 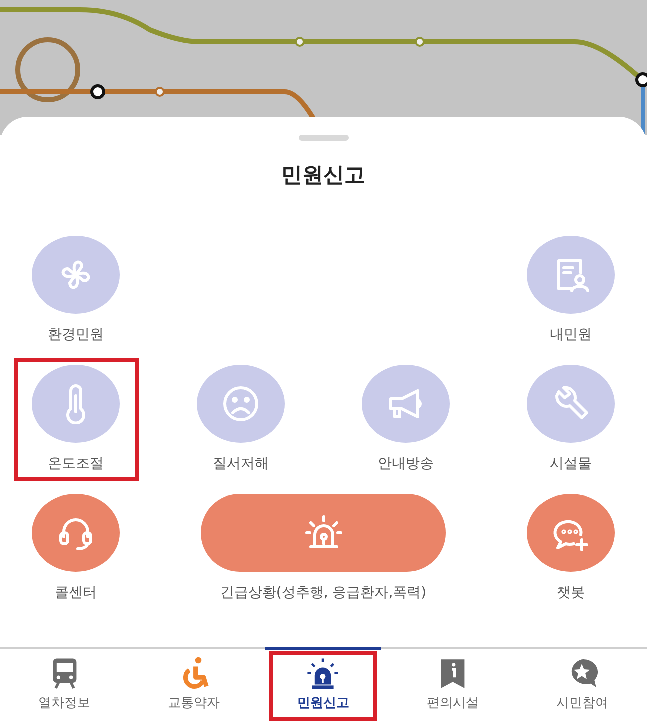 I want to click on menu-item: 내민원, so click(x=571, y=290).